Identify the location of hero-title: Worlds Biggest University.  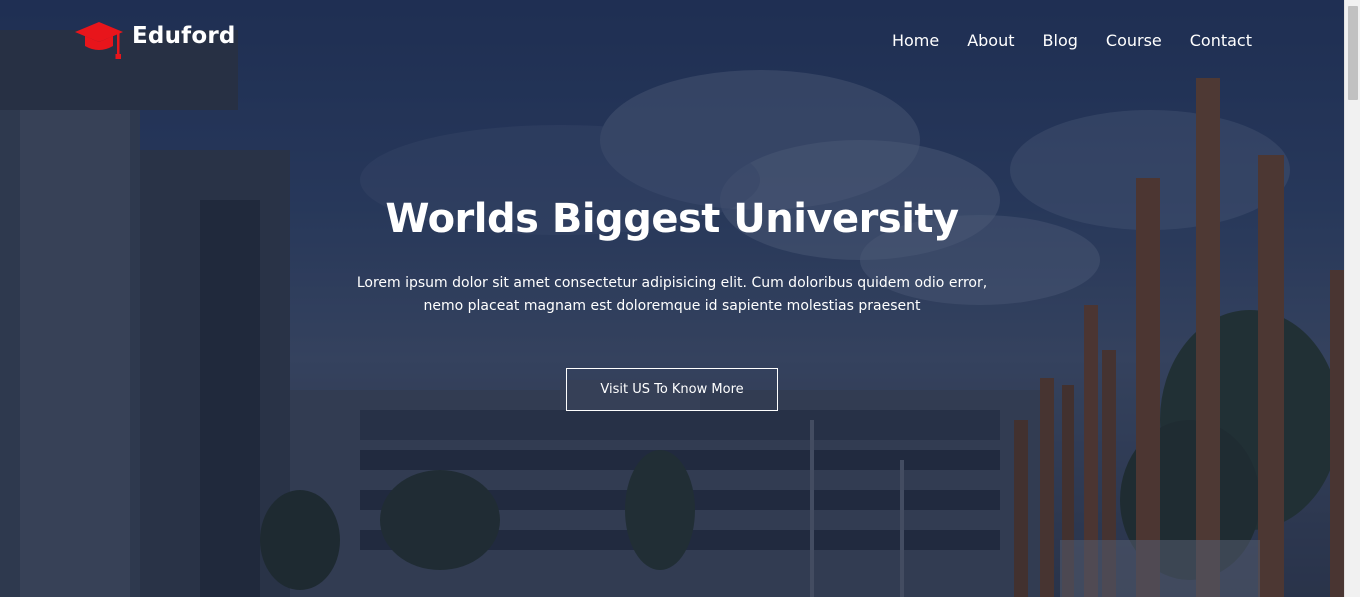
(672, 219).